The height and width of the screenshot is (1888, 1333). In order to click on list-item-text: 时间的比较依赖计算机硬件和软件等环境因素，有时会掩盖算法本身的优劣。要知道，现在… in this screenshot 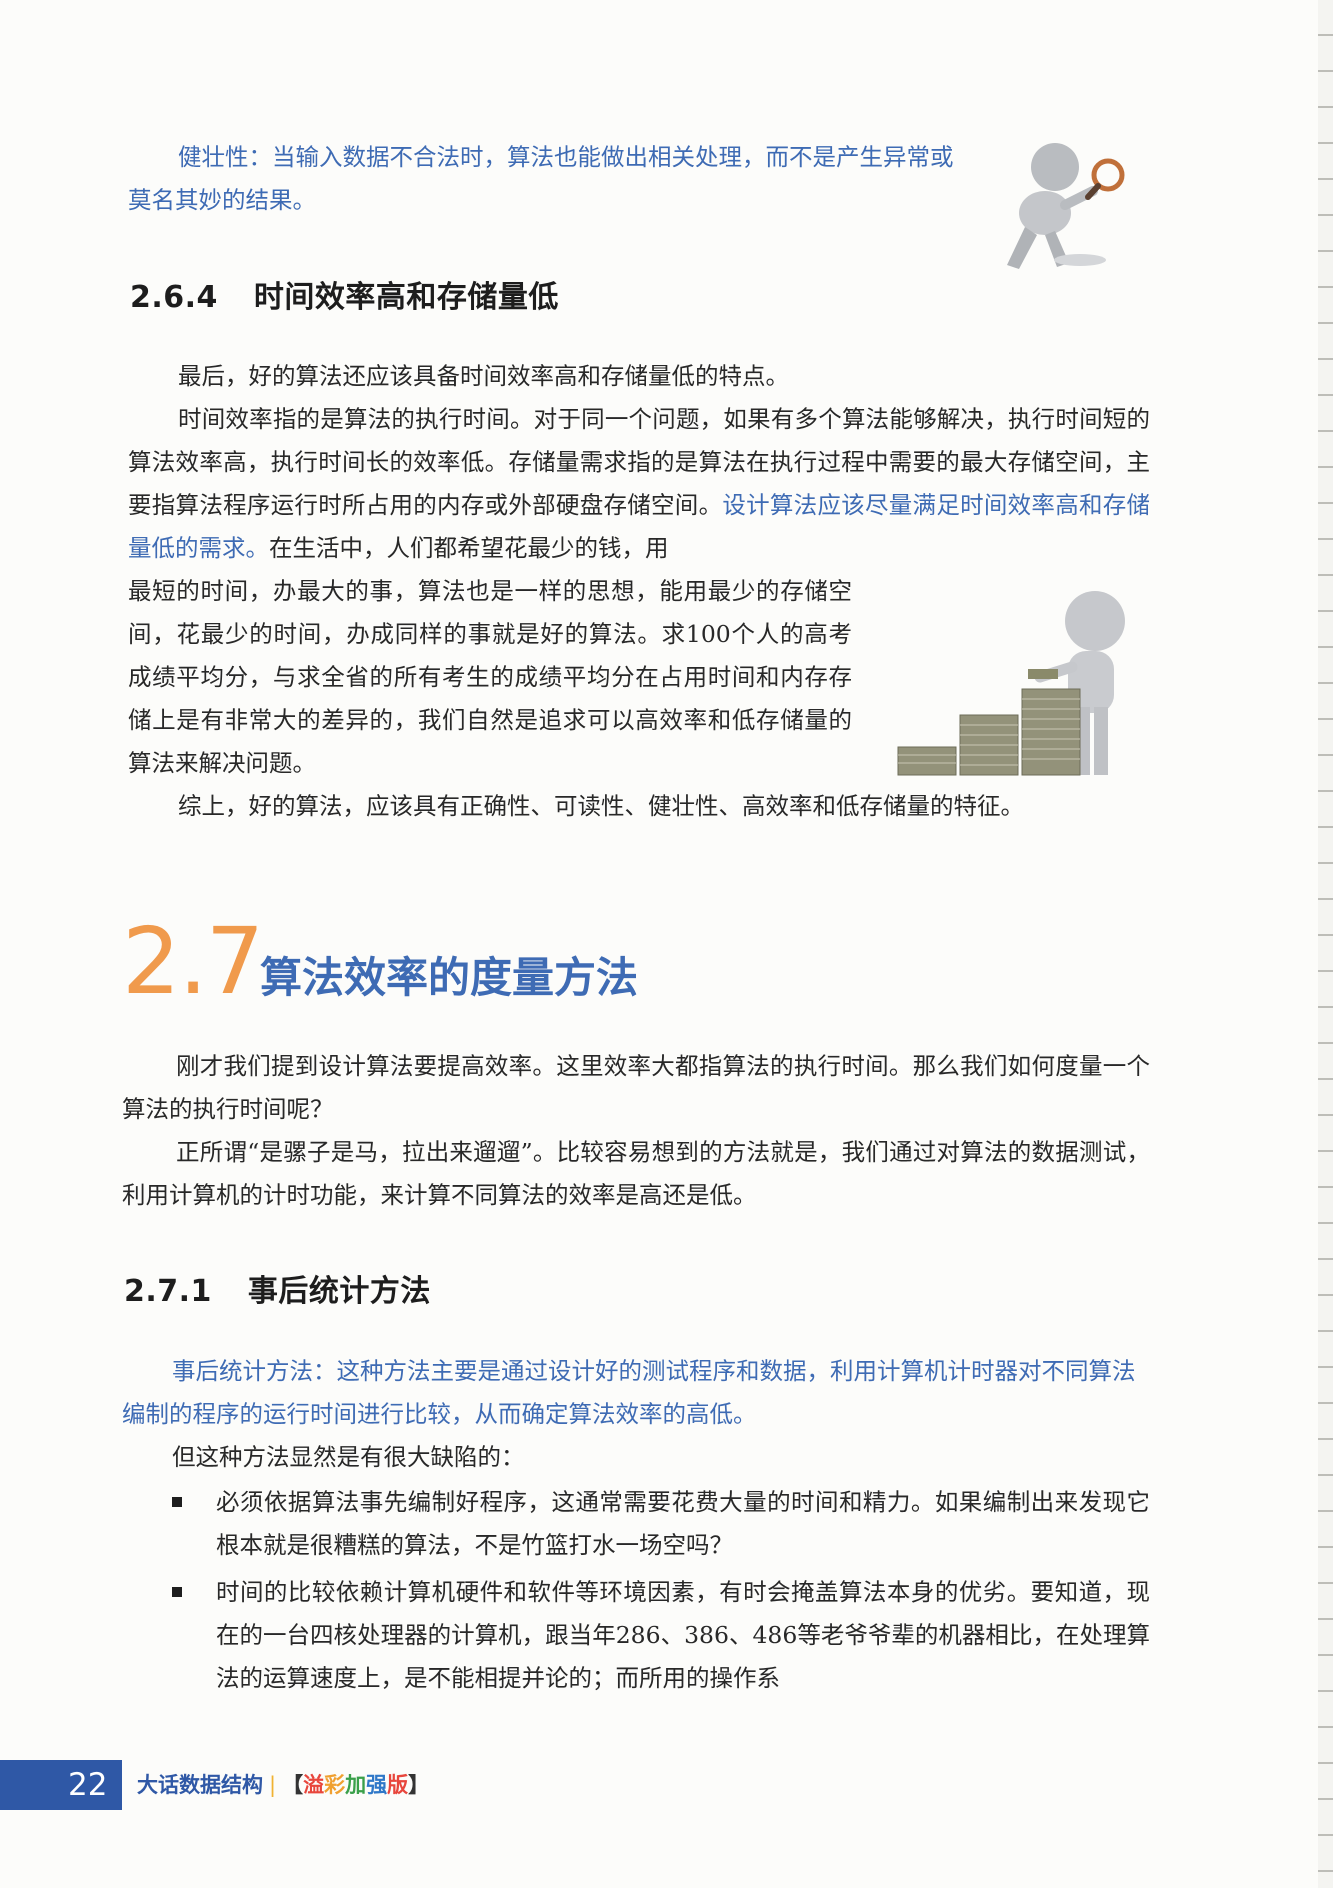, I will do `click(683, 1635)`.